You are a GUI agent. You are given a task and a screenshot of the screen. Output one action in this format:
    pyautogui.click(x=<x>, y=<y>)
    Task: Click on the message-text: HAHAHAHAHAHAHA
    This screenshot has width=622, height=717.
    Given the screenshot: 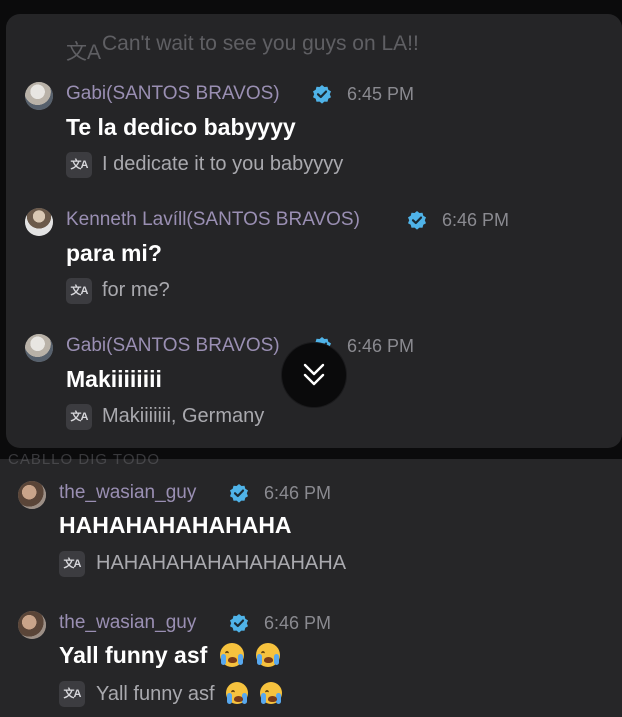 What is the action you would take?
    pyautogui.click(x=175, y=525)
    